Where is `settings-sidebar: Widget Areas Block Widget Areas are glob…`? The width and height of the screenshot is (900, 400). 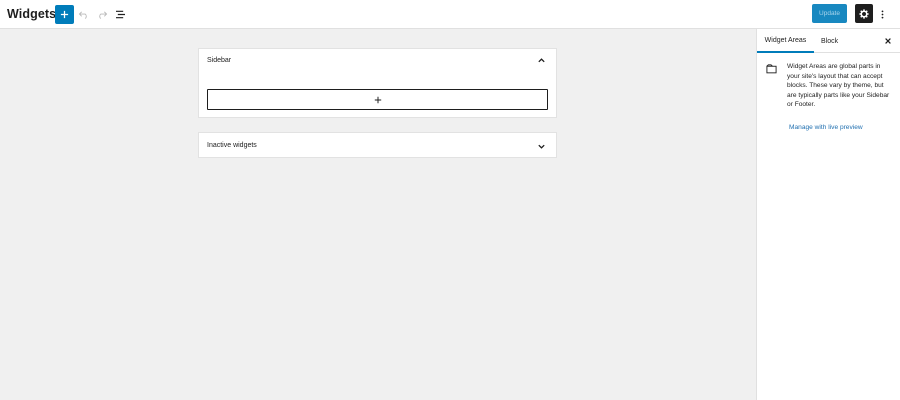
settings-sidebar: Widget Areas Block Widget Areas are glob… is located at coordinates (828, 214).